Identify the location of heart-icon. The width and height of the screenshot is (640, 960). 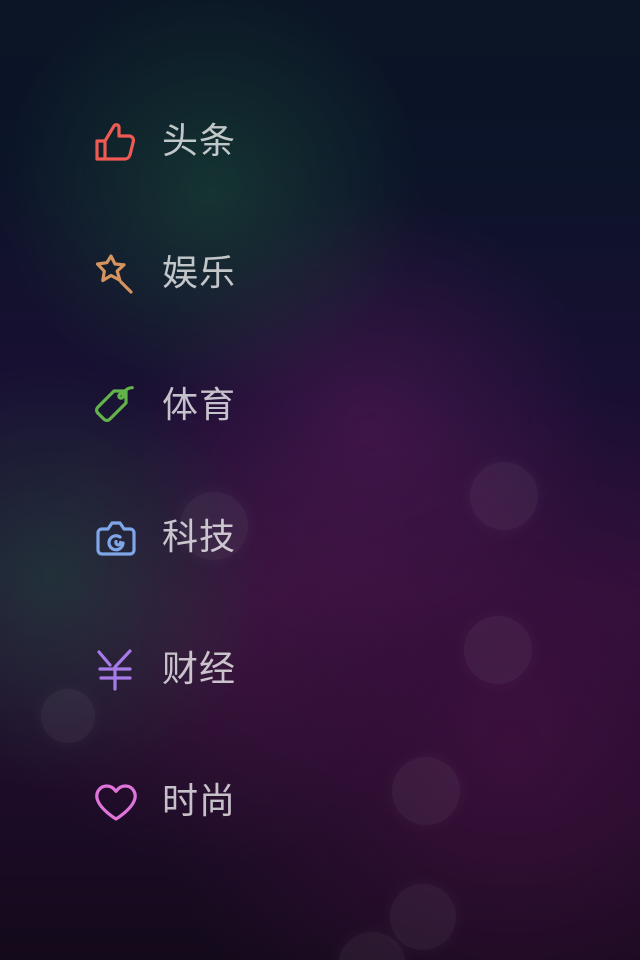
(116, 802).